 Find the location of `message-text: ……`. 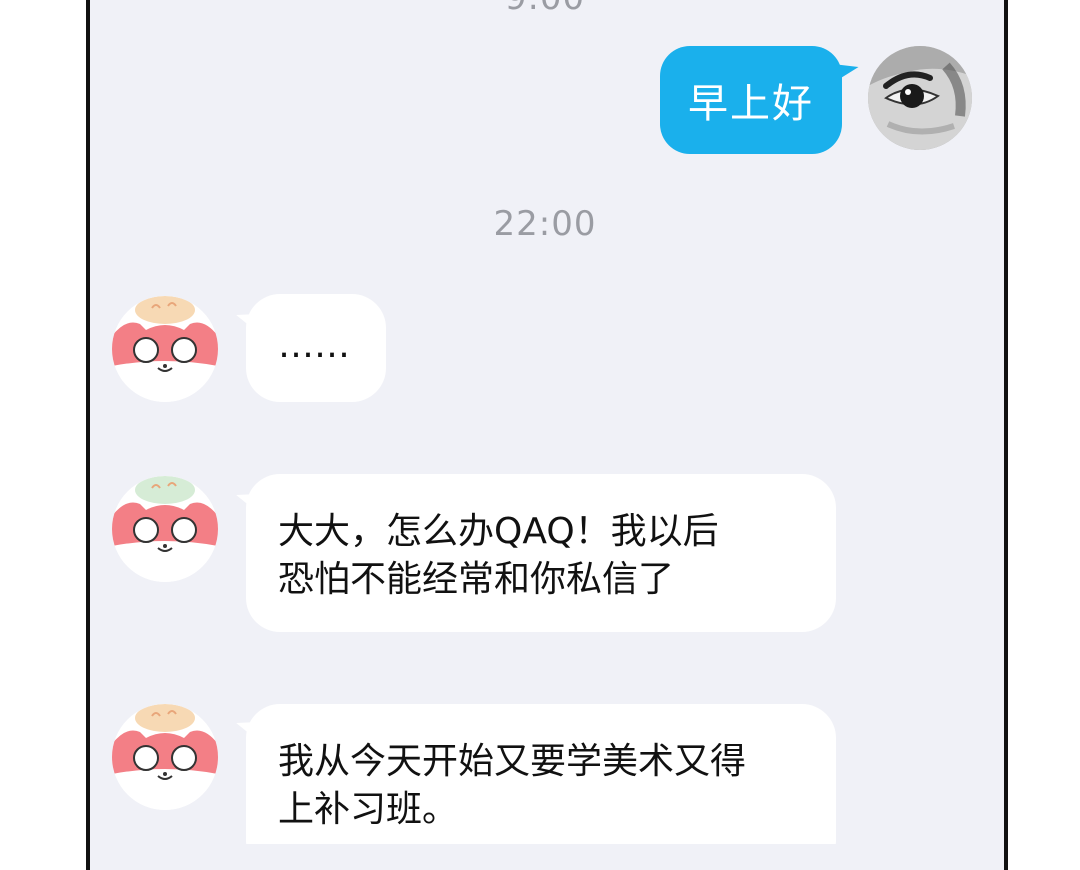

message-text: …… is located at coordinates (314, 345).